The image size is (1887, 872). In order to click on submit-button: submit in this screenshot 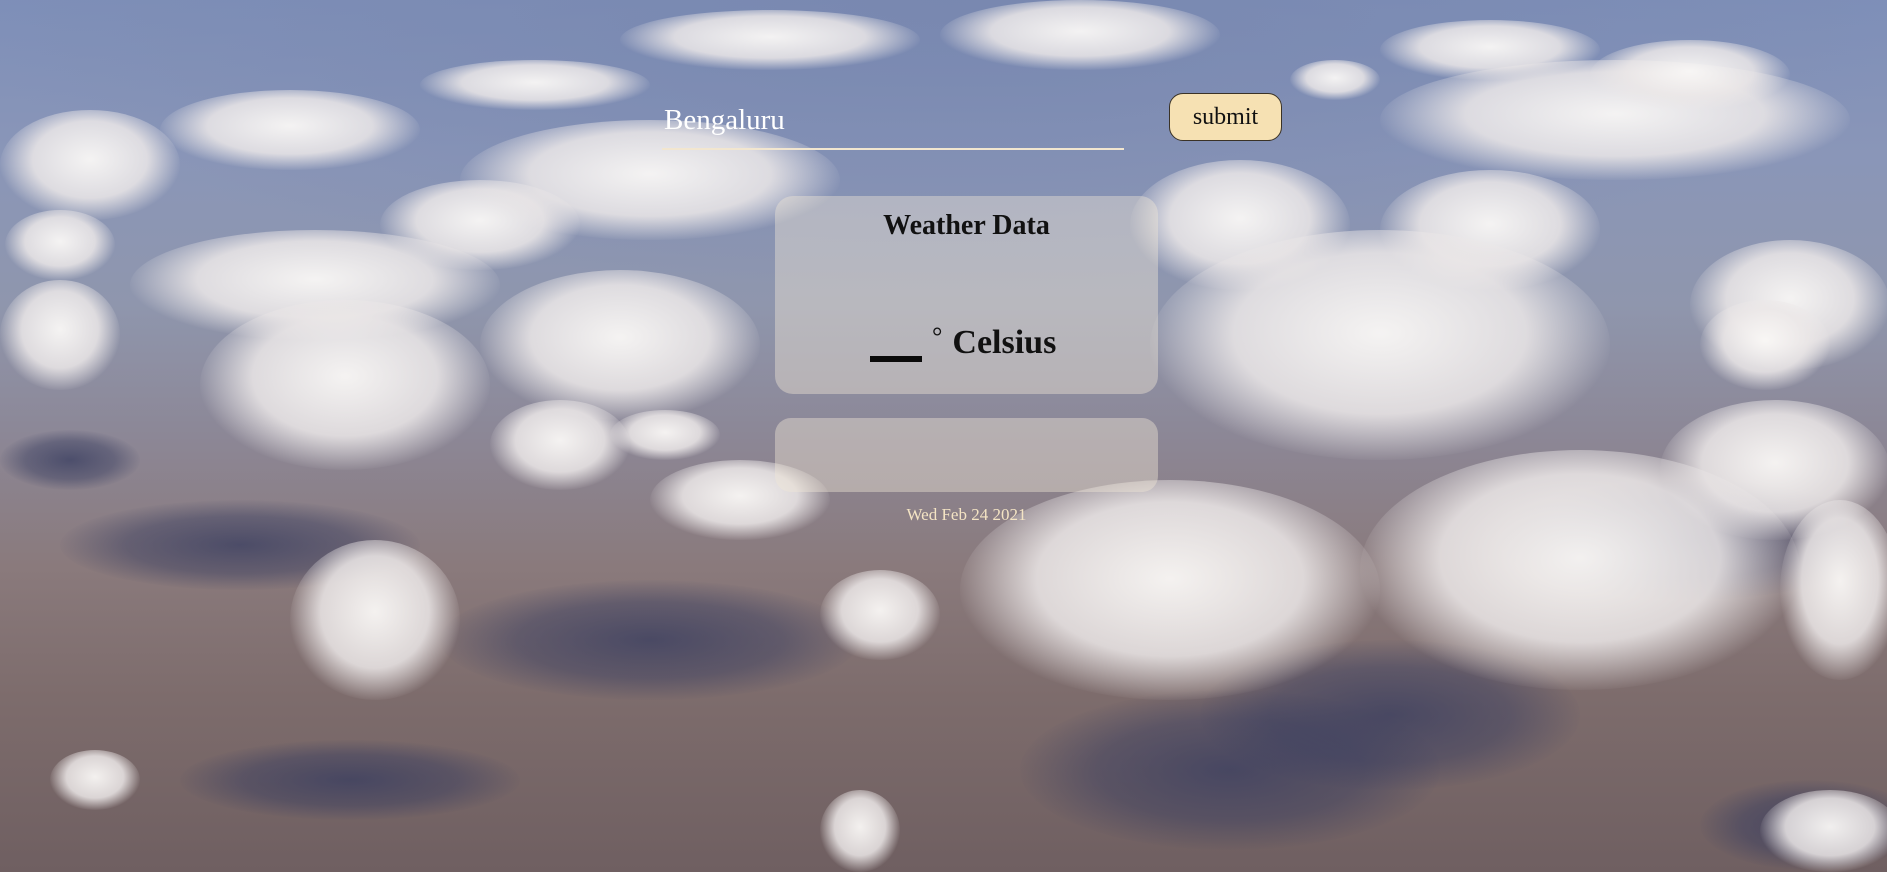, I will do `click(1225, 117)`.